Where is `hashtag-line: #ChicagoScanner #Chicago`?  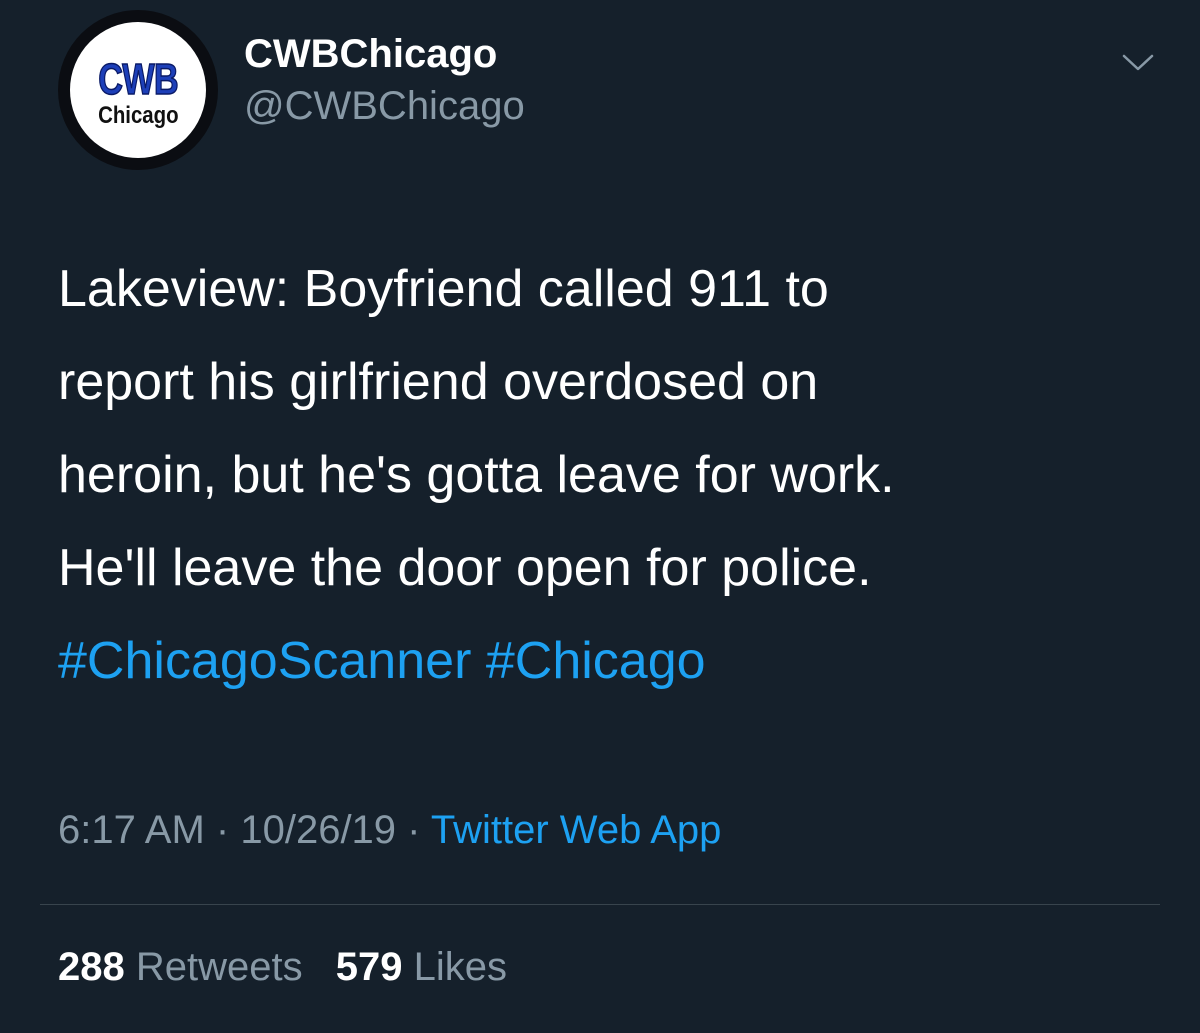 hashtag-line: #ChicagoScanner #Chicago is located at coordinates (598, 661).